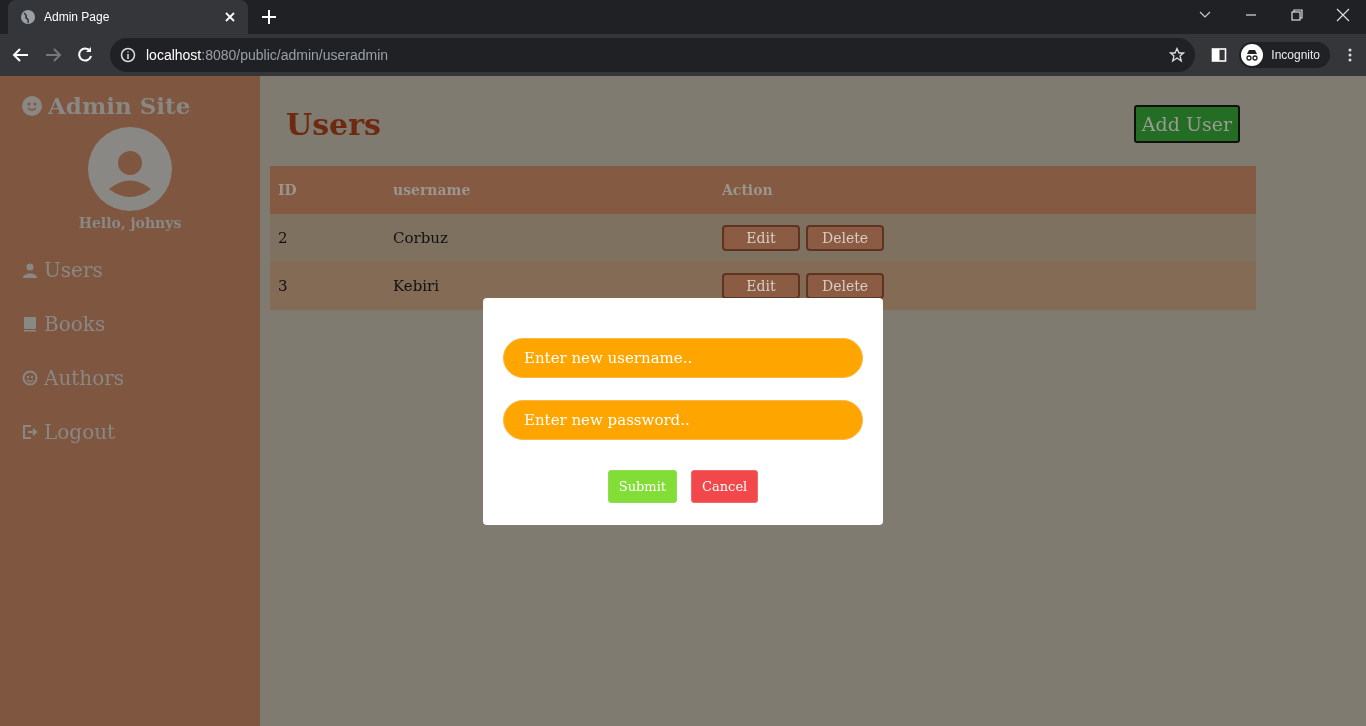 This screenshot has width=1366, height=726. What do you see at coordinates (30, 270) in the screenshot?
I see `user-icon` at bounding box center [30, 270].